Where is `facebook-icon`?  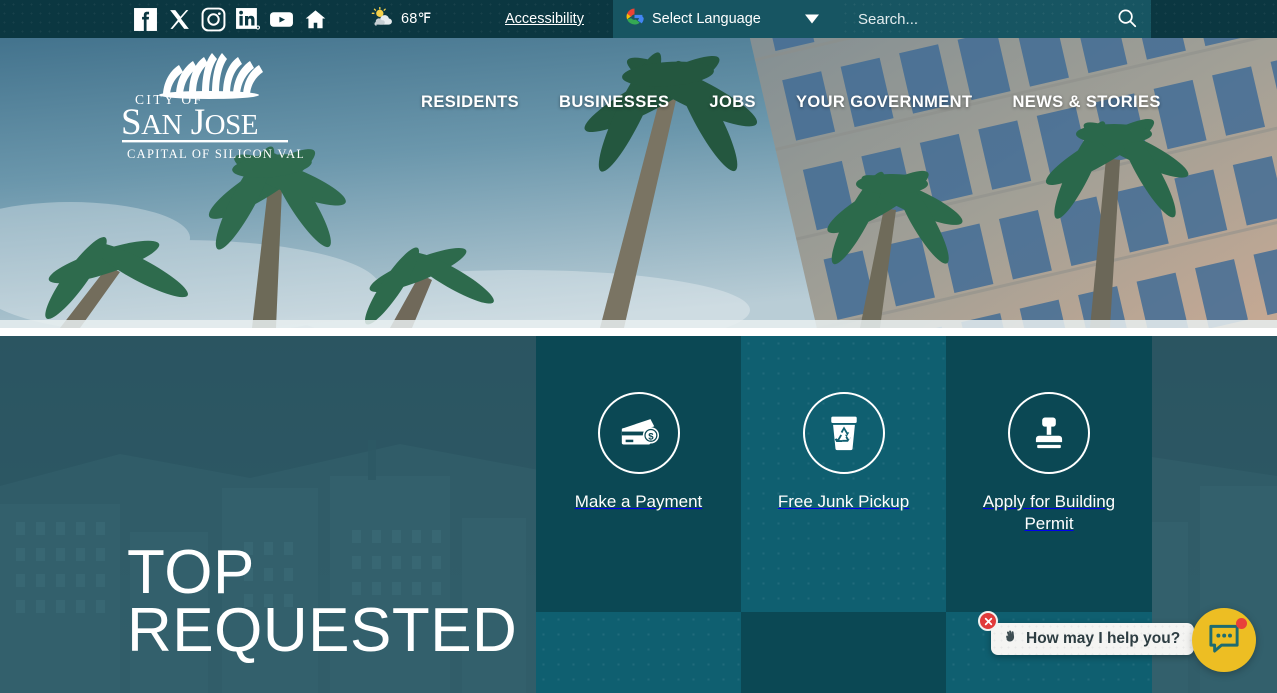 facebook-icon is located at coordinates (145, 19).